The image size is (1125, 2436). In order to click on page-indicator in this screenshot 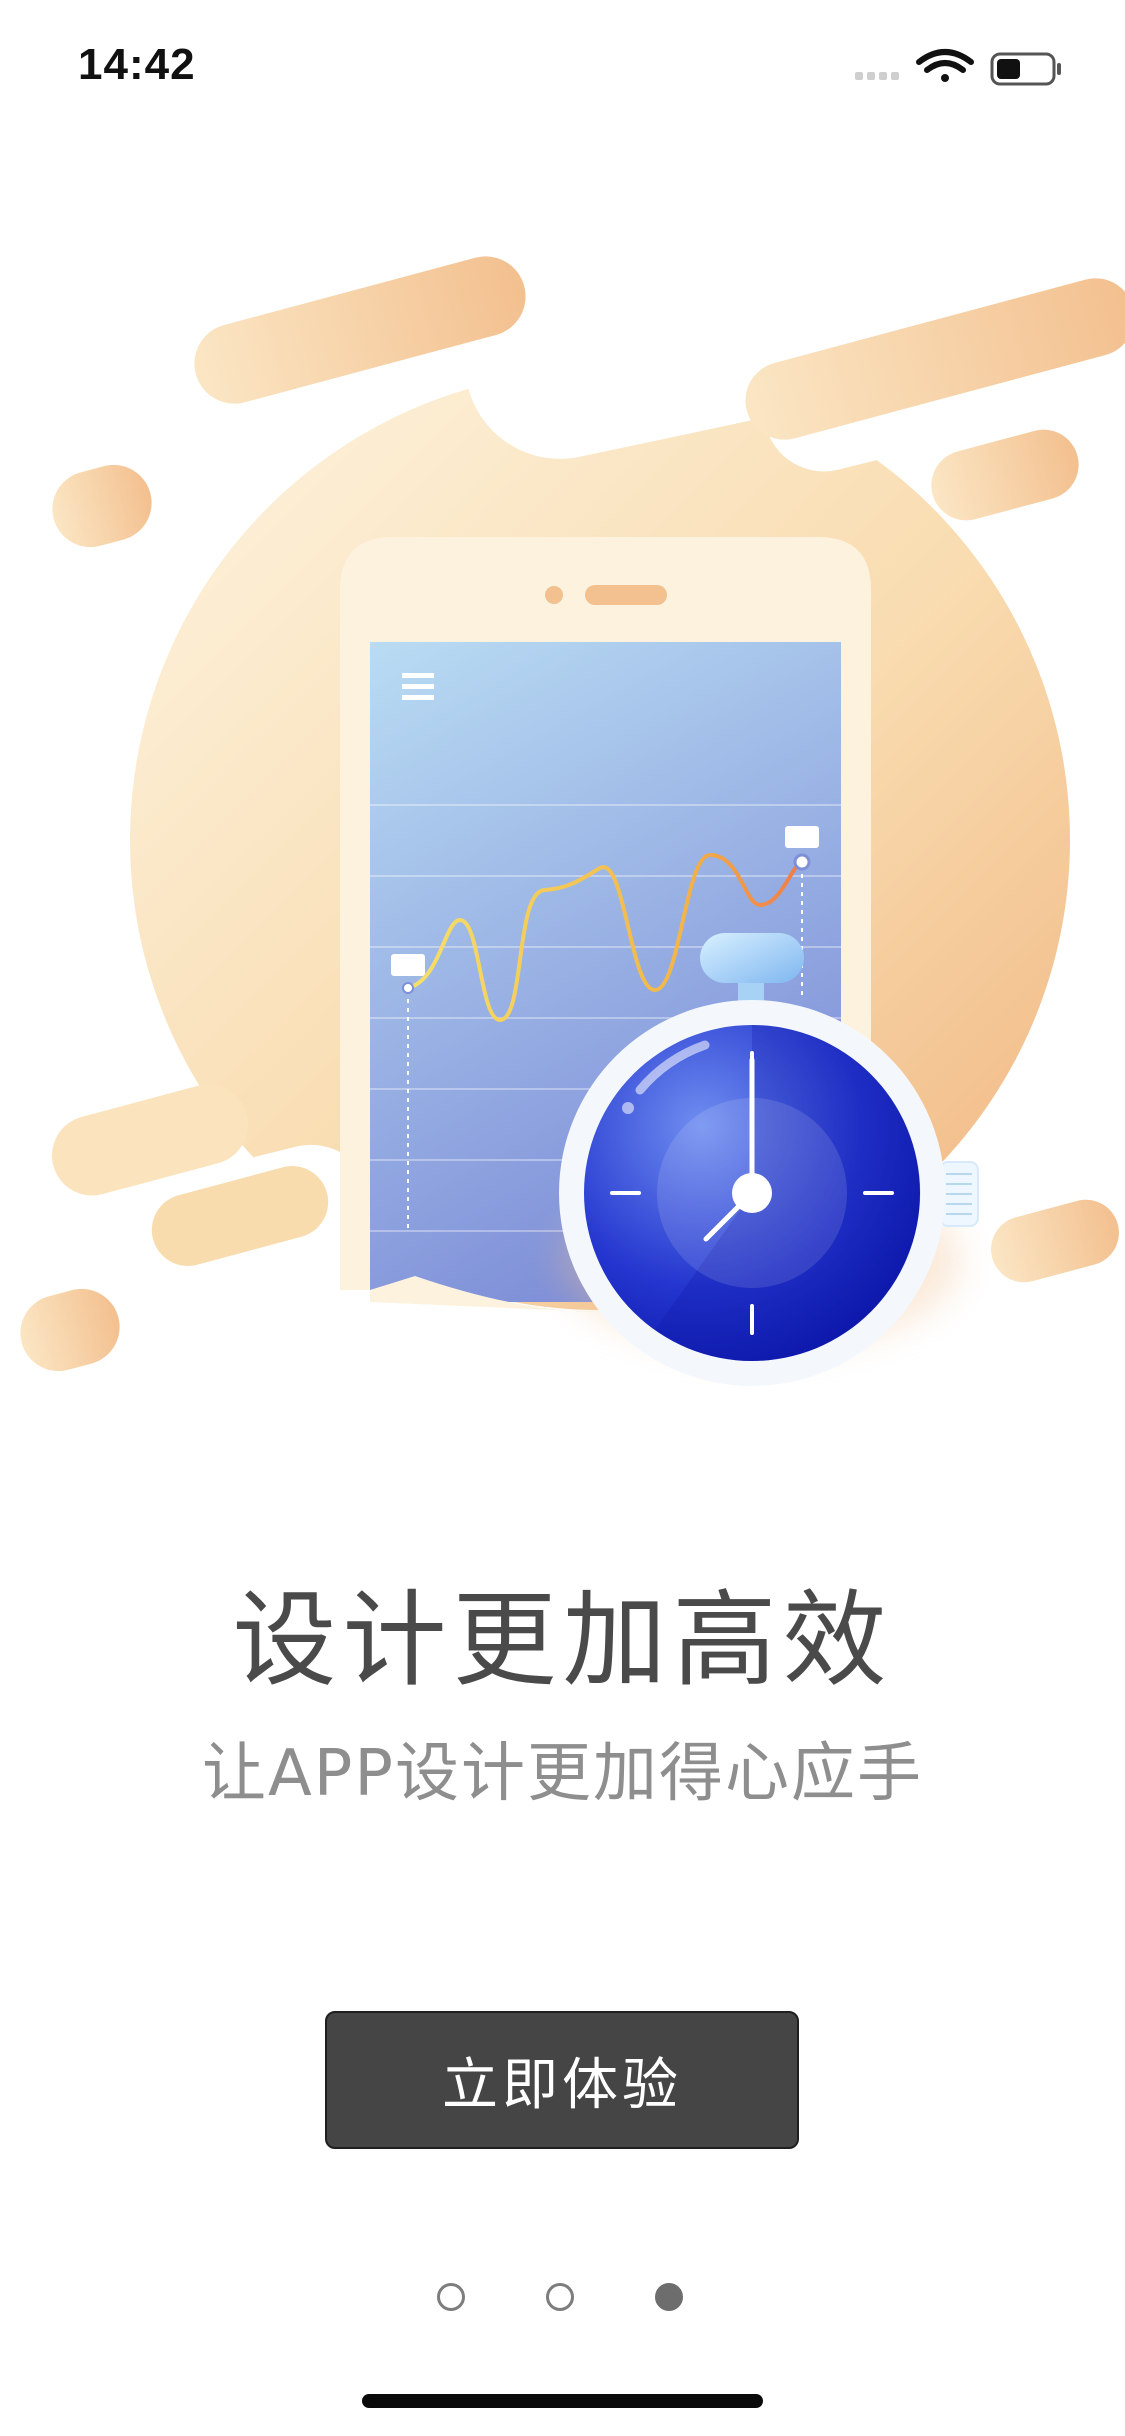, I will do `click(562, 2300)`.